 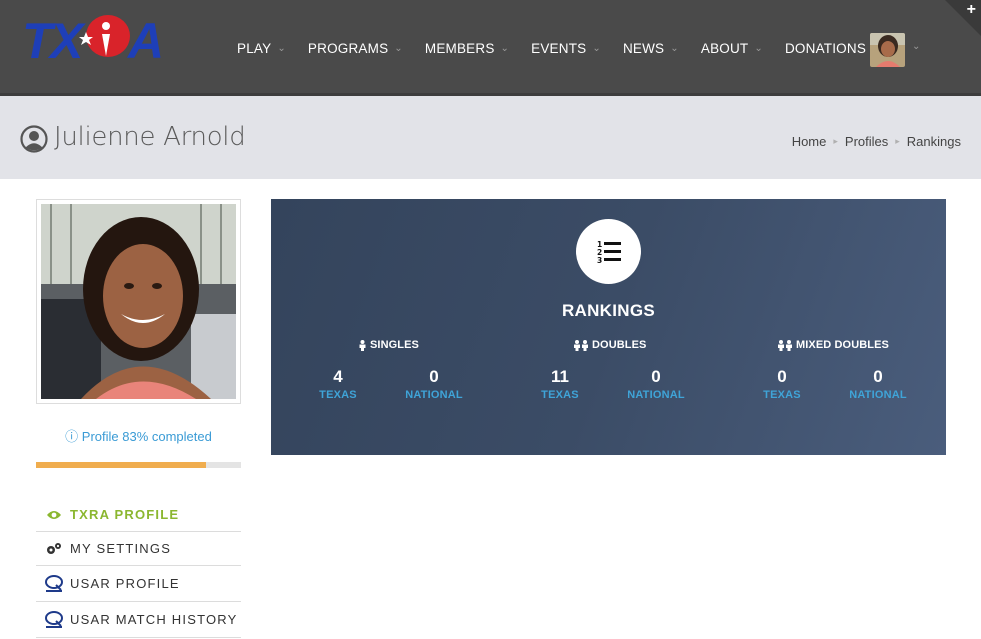 What do you see at coordinates (121, 548) in the screenshot?
I see `menu-my-settings-label: MY SETTINGS` at bounding box center [121, 548].